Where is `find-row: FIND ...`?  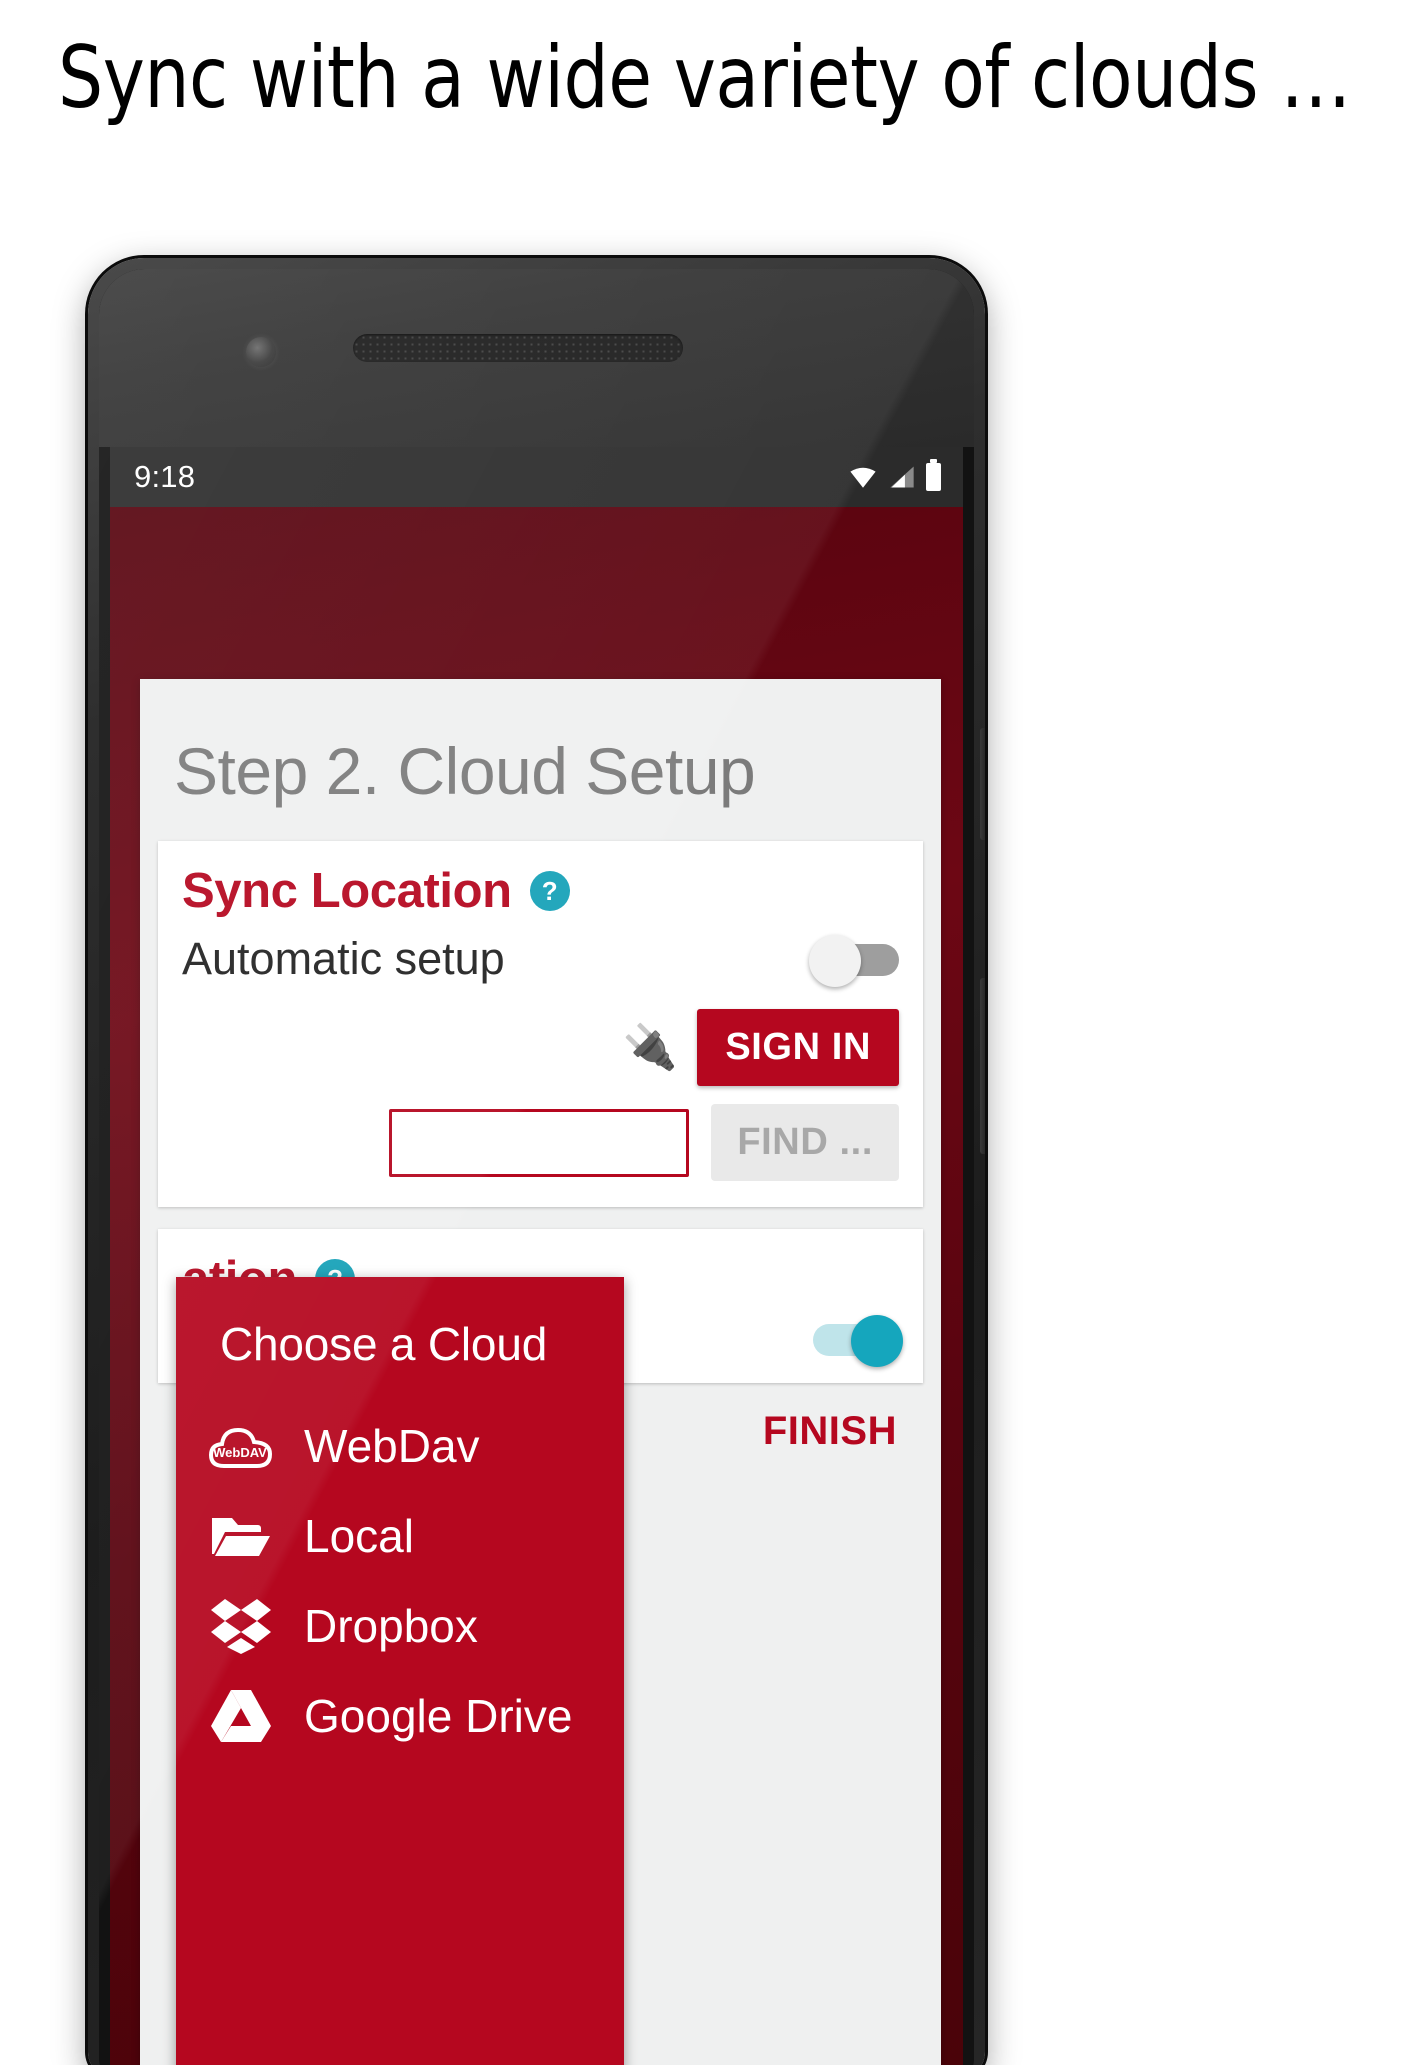
find-row: FIND ... is located at coordinates (540, 1143).